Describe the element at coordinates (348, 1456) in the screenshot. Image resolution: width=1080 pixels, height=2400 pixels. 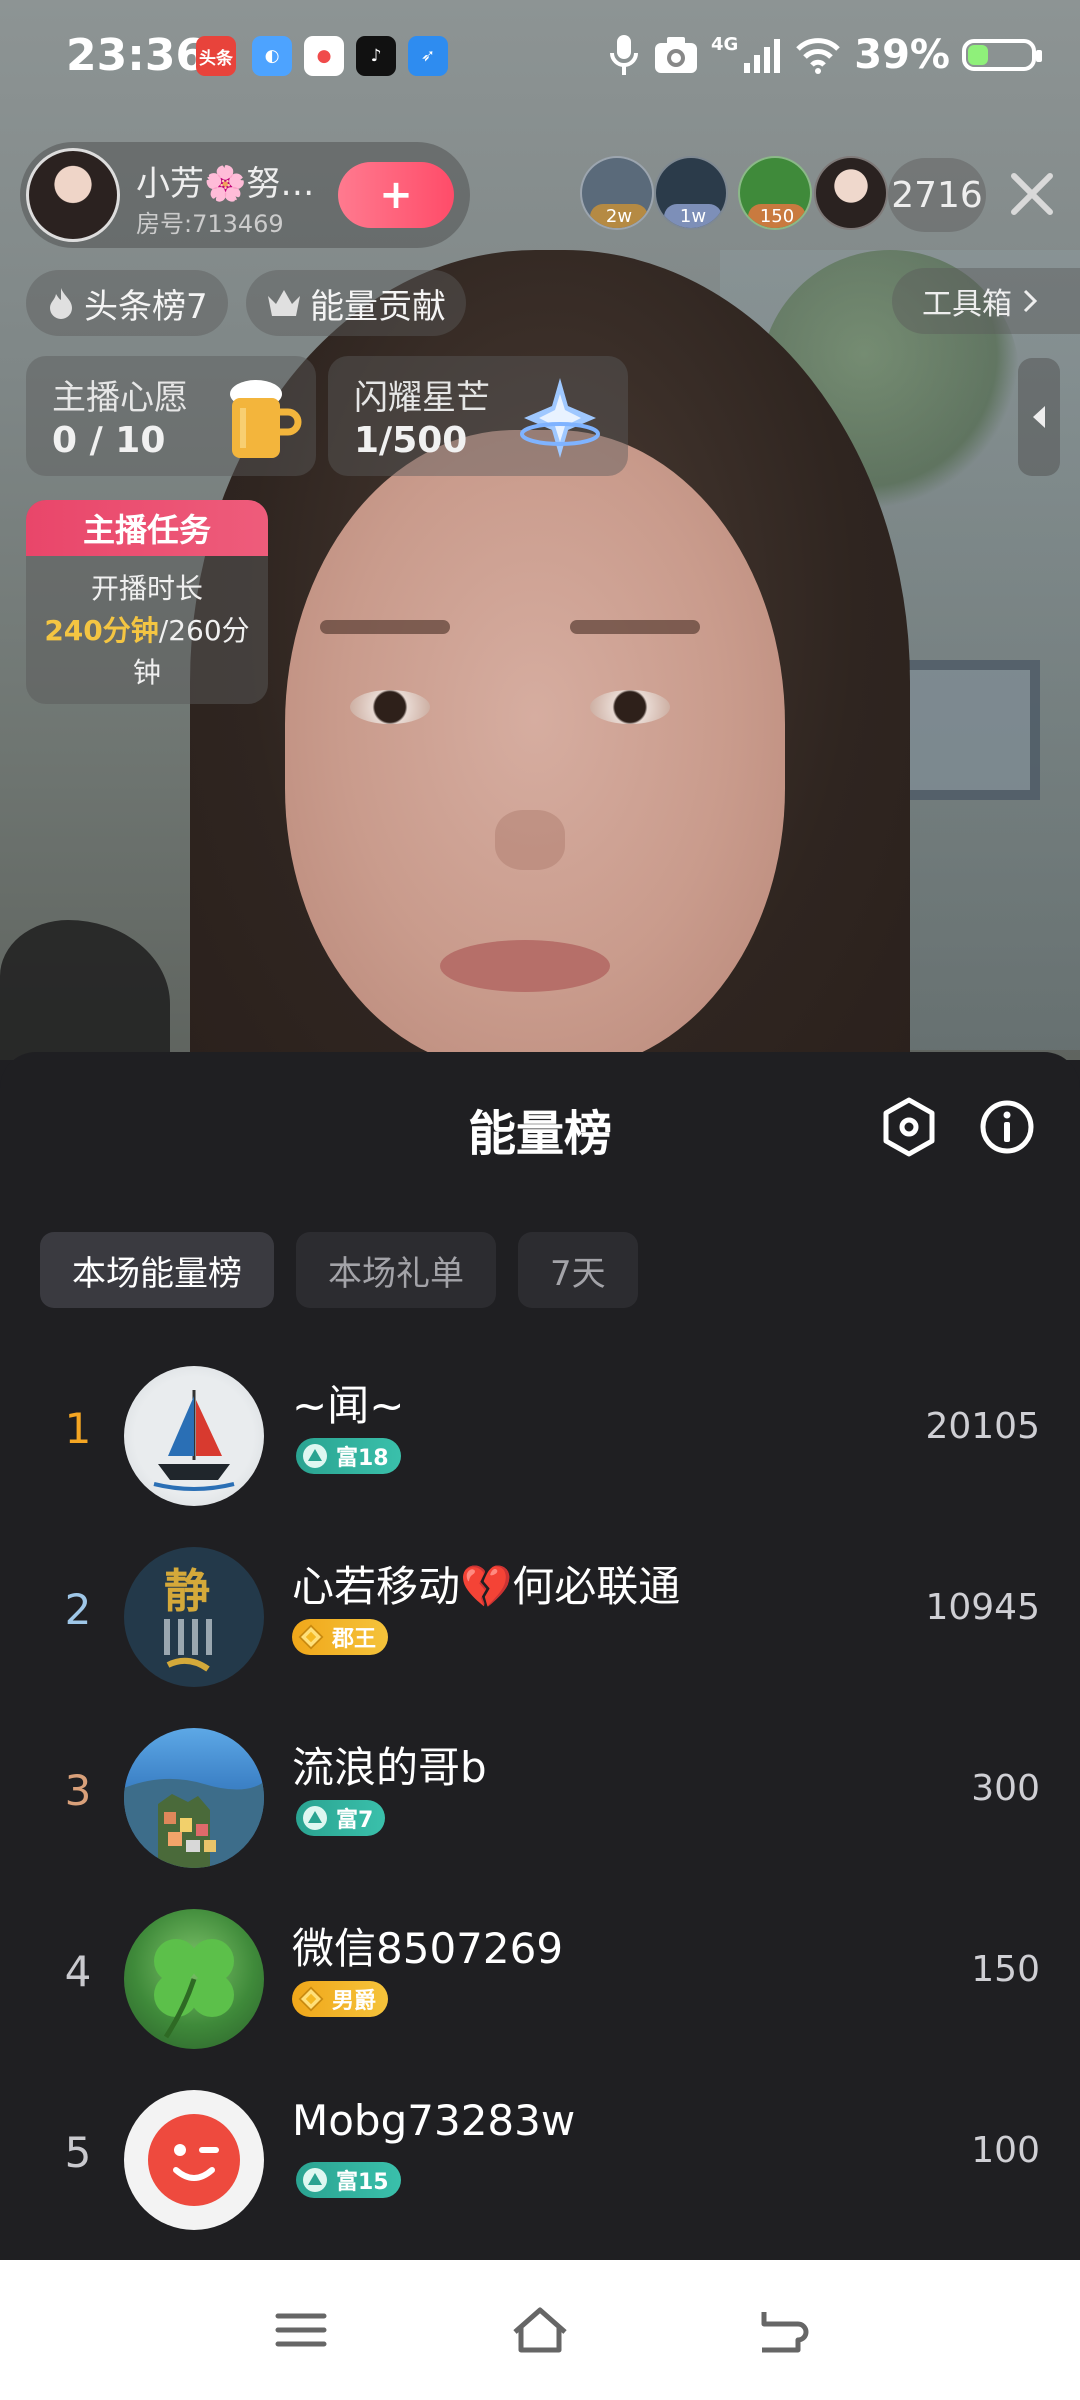
I see `wealth-level-badge: 富18` at that location.